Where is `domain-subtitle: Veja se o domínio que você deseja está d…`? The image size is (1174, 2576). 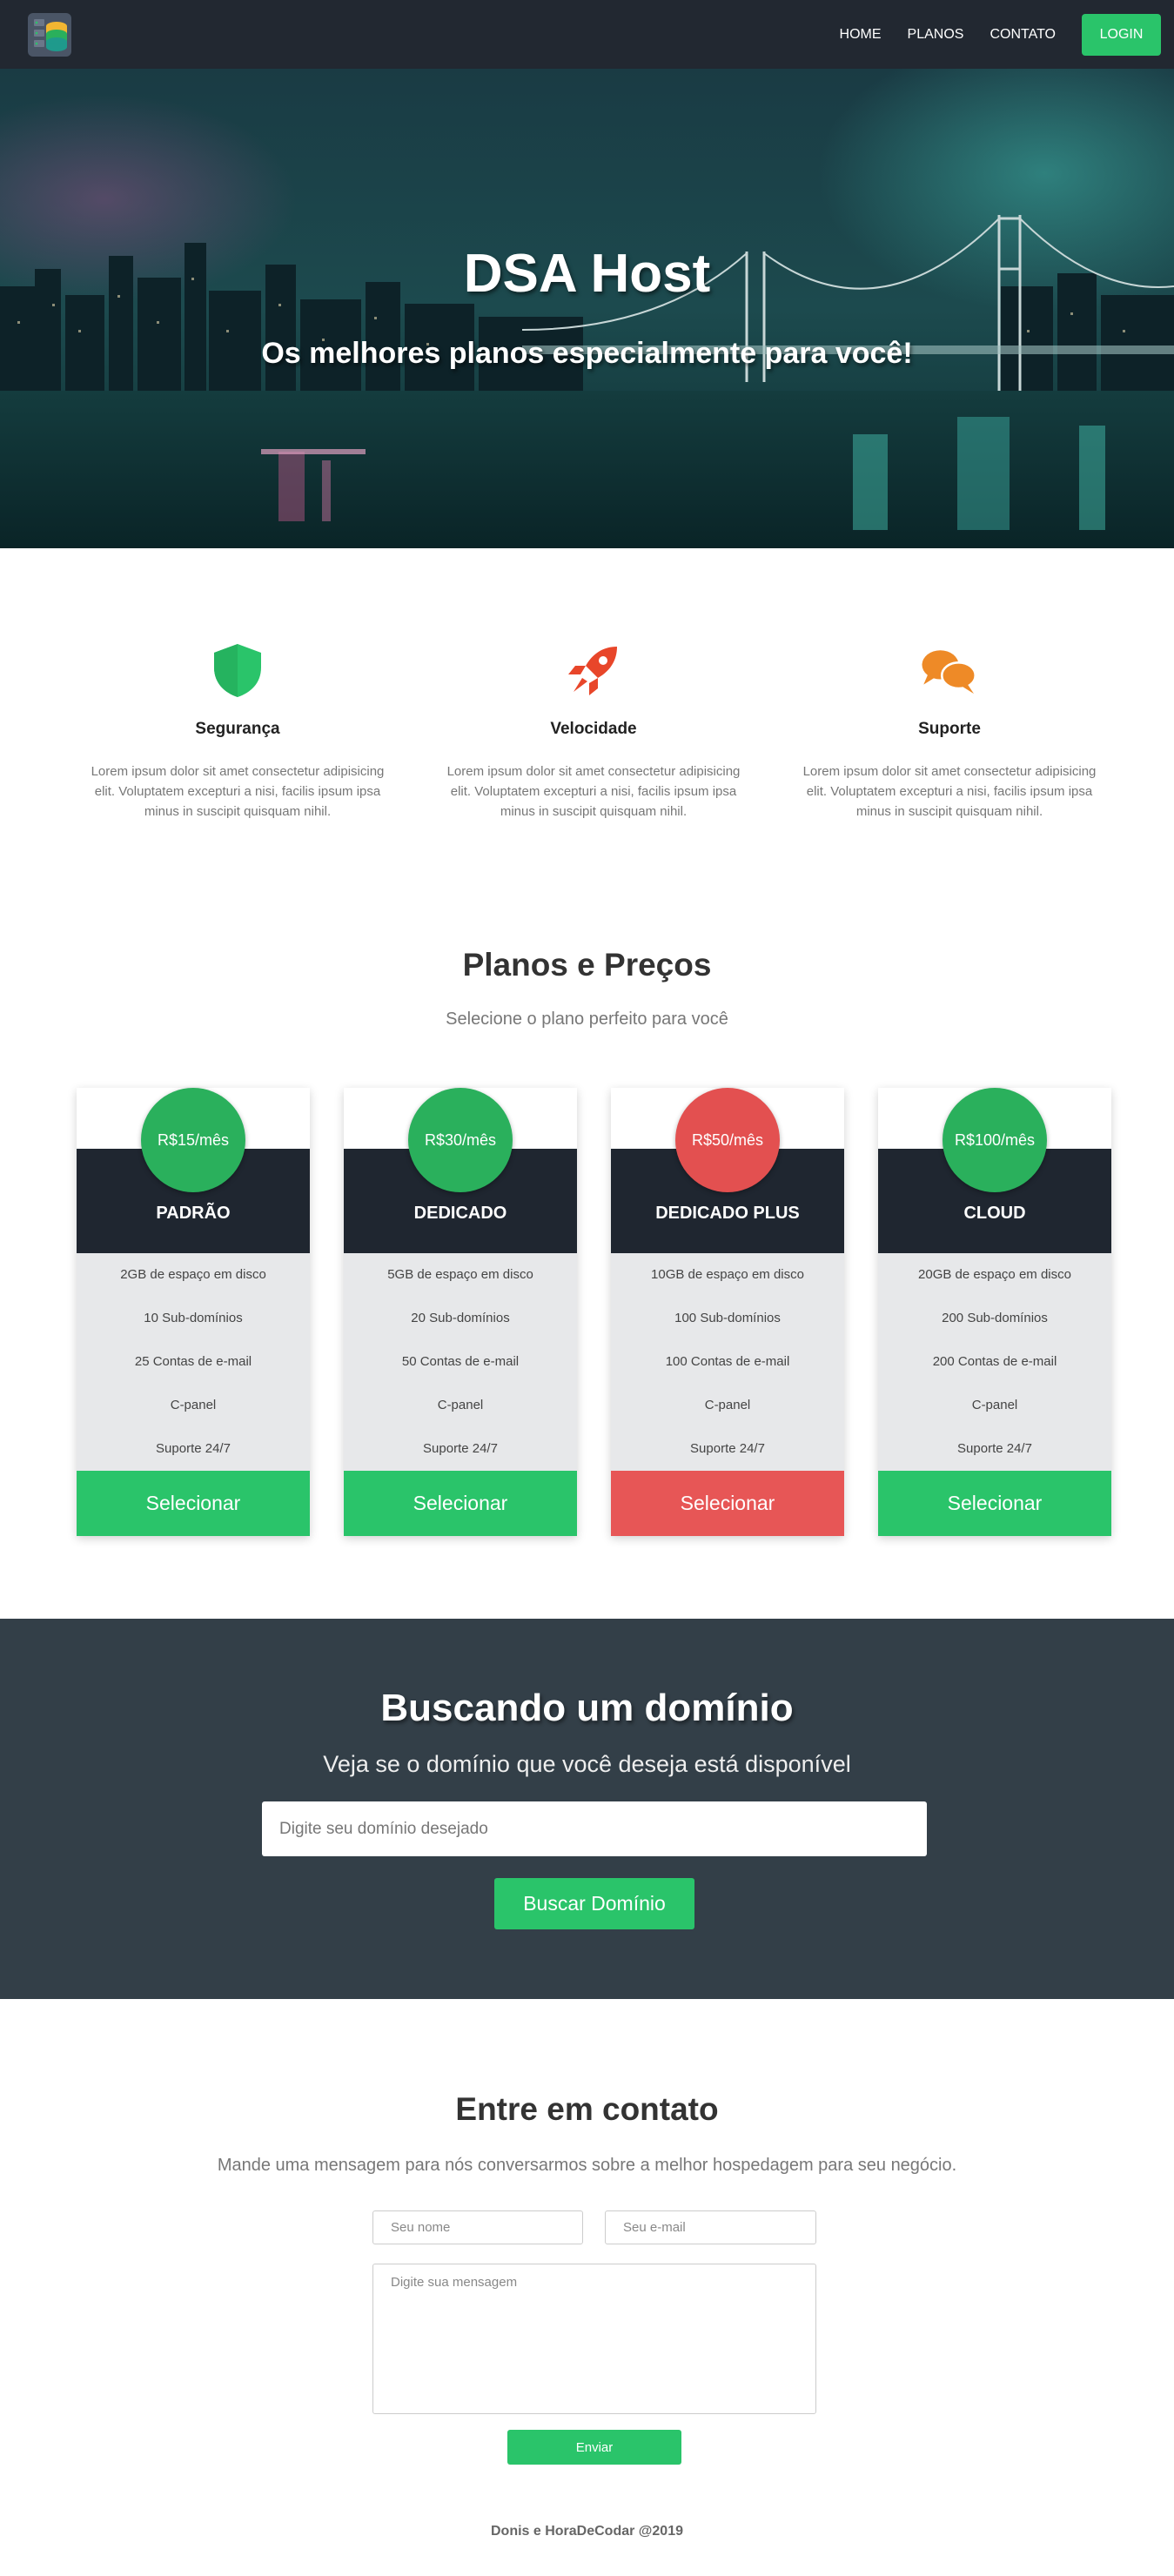
domain-subtitle: Veja se o domínio que você deseja está d… is located at coordinates (587, 1764).